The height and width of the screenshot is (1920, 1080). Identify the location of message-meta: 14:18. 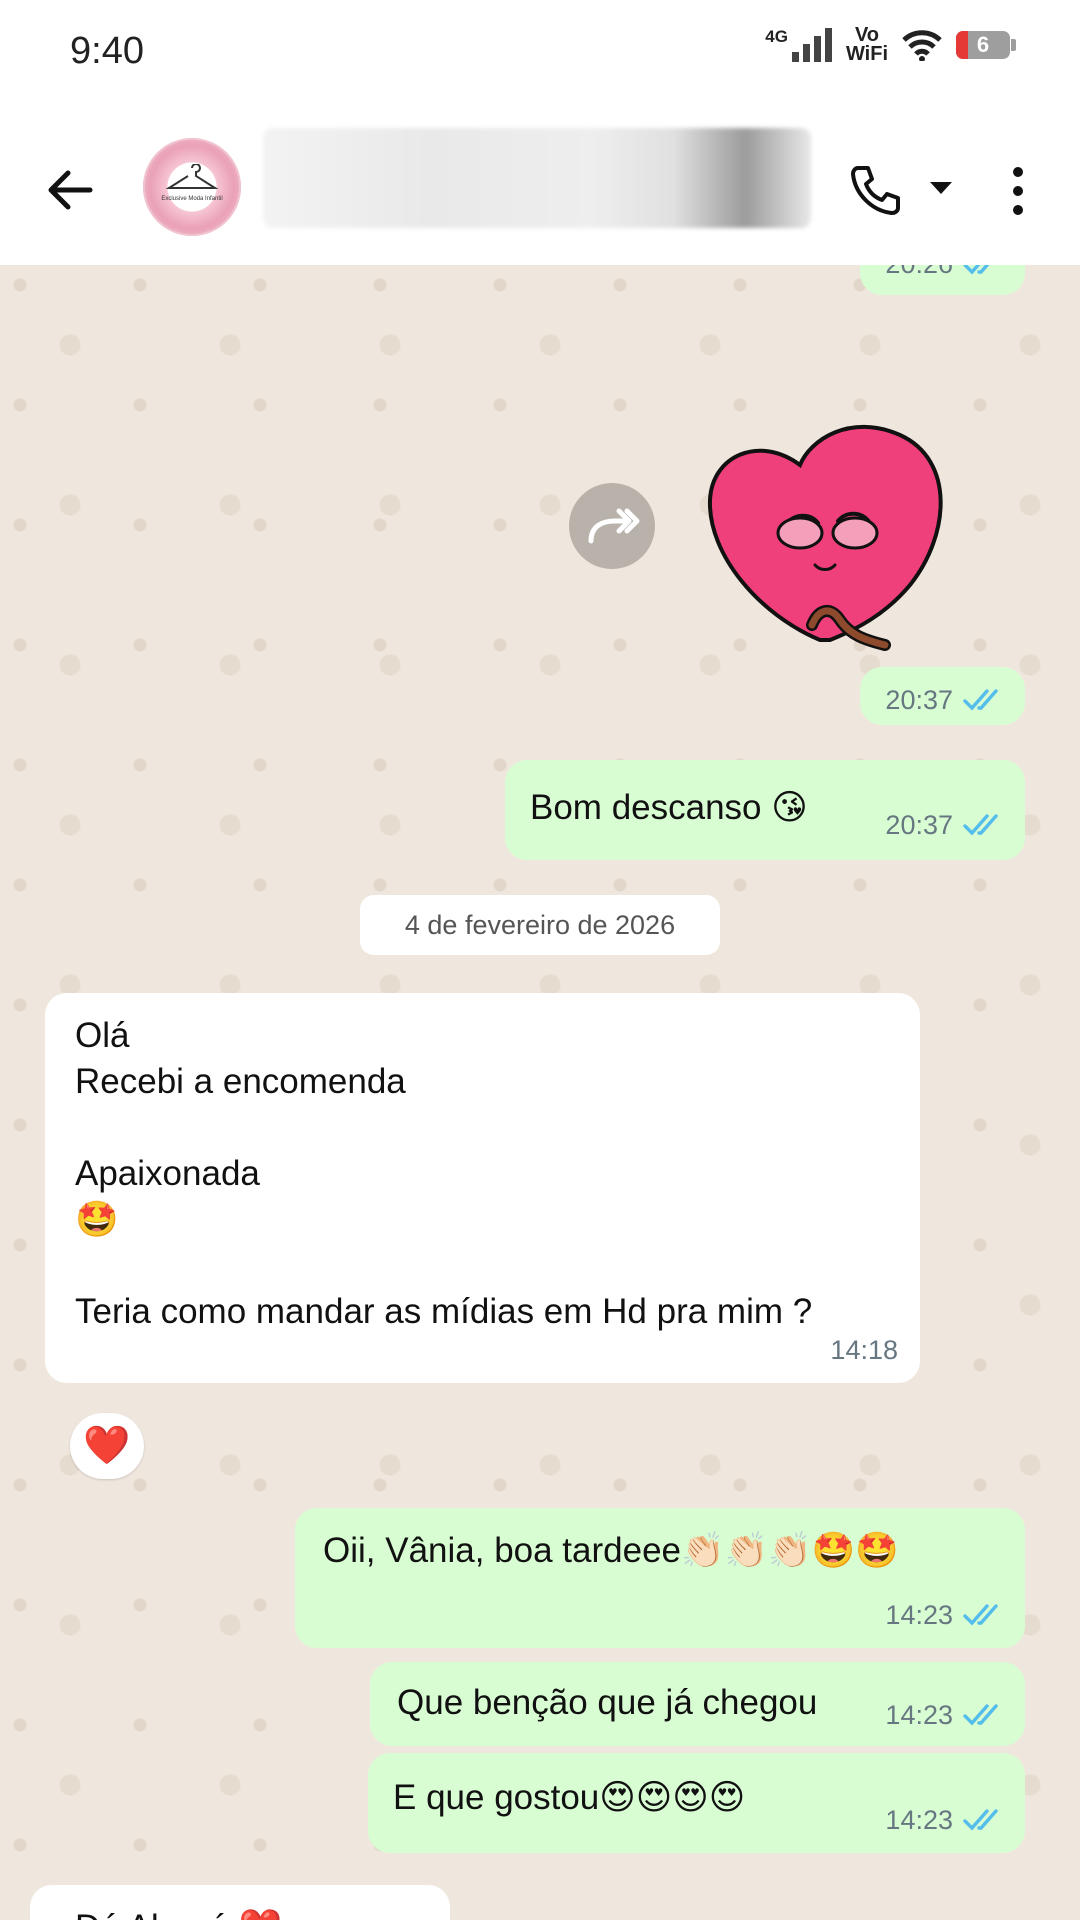
(864, 1350).